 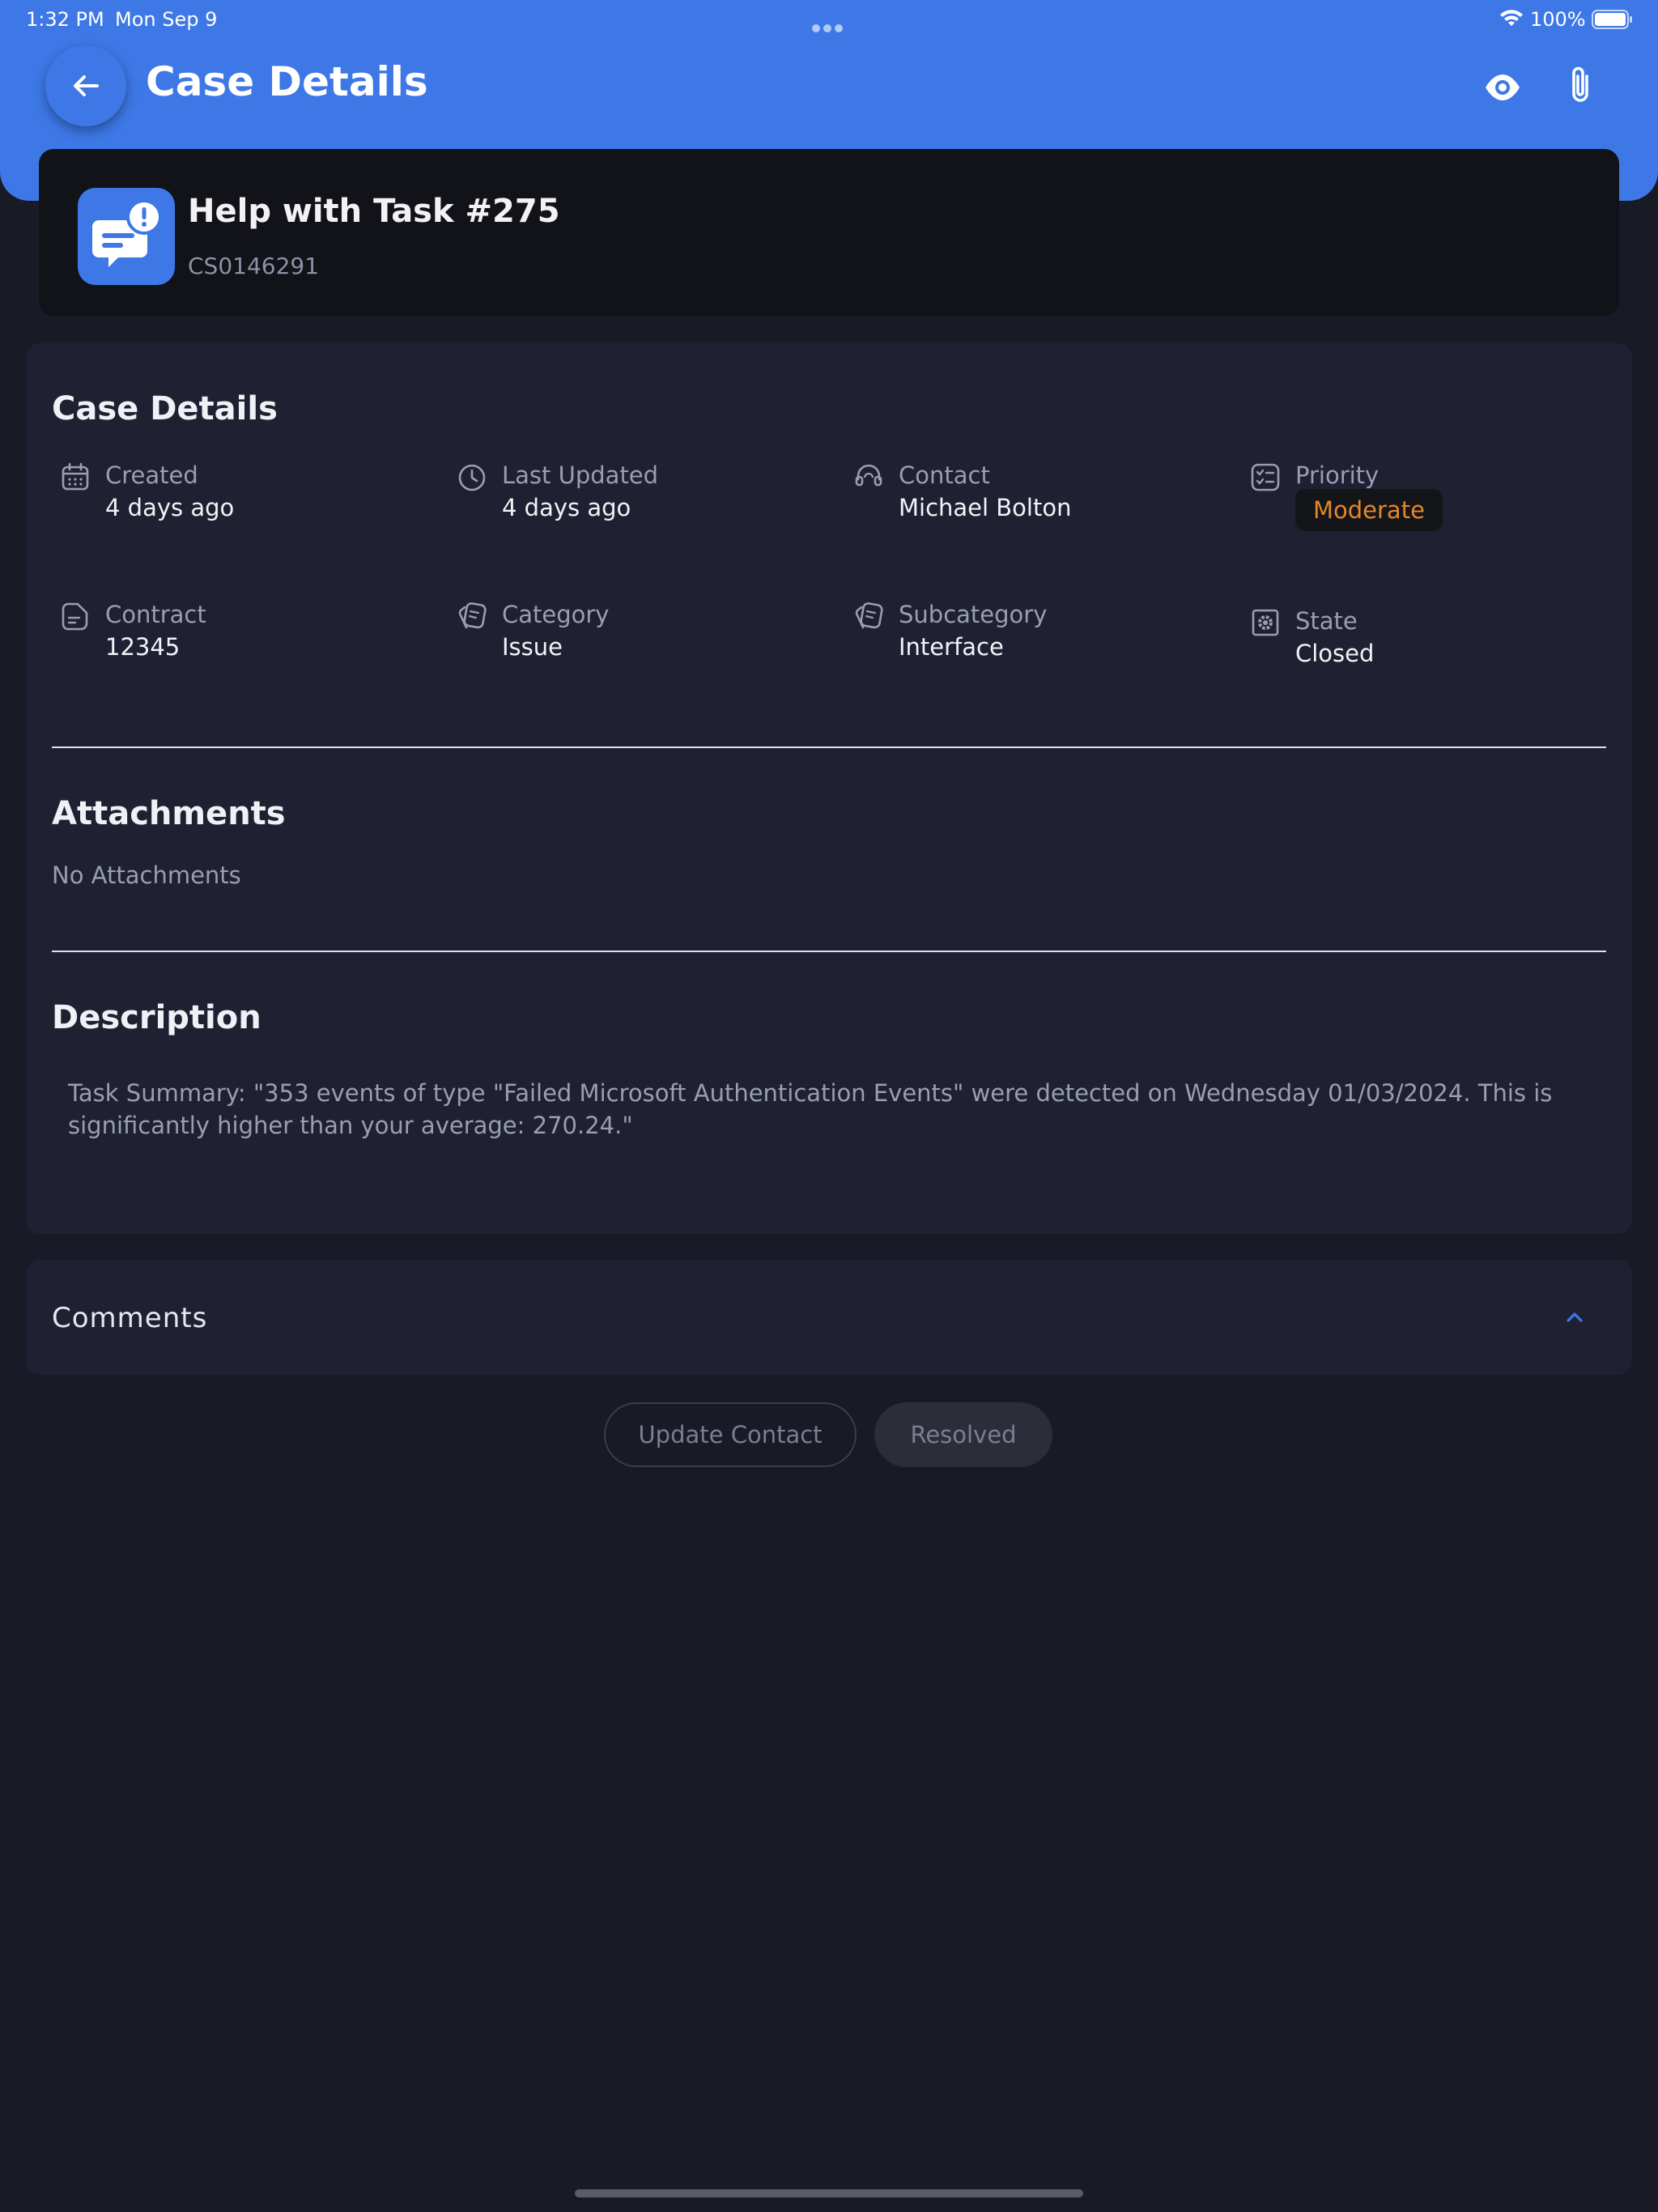 What do you see at coordinates (829, 232) in the screenshot?
I see `case-header: Help with Task #275 CS0146291` at bounding box center [829, 232].